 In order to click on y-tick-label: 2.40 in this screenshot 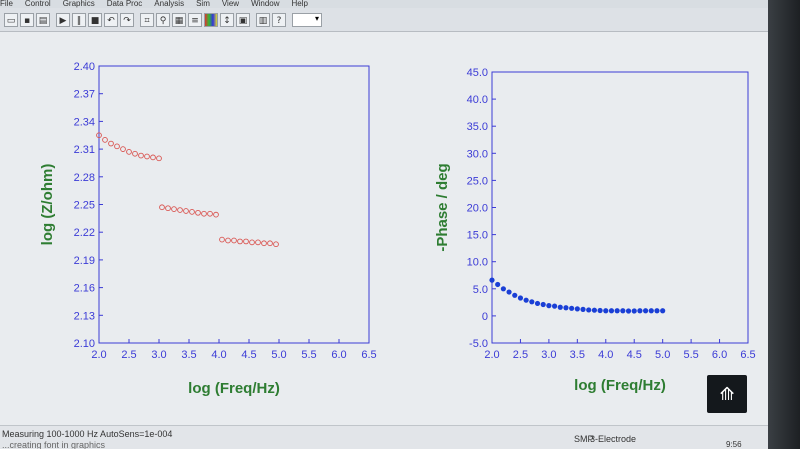, I will do `click(84, 67)`.